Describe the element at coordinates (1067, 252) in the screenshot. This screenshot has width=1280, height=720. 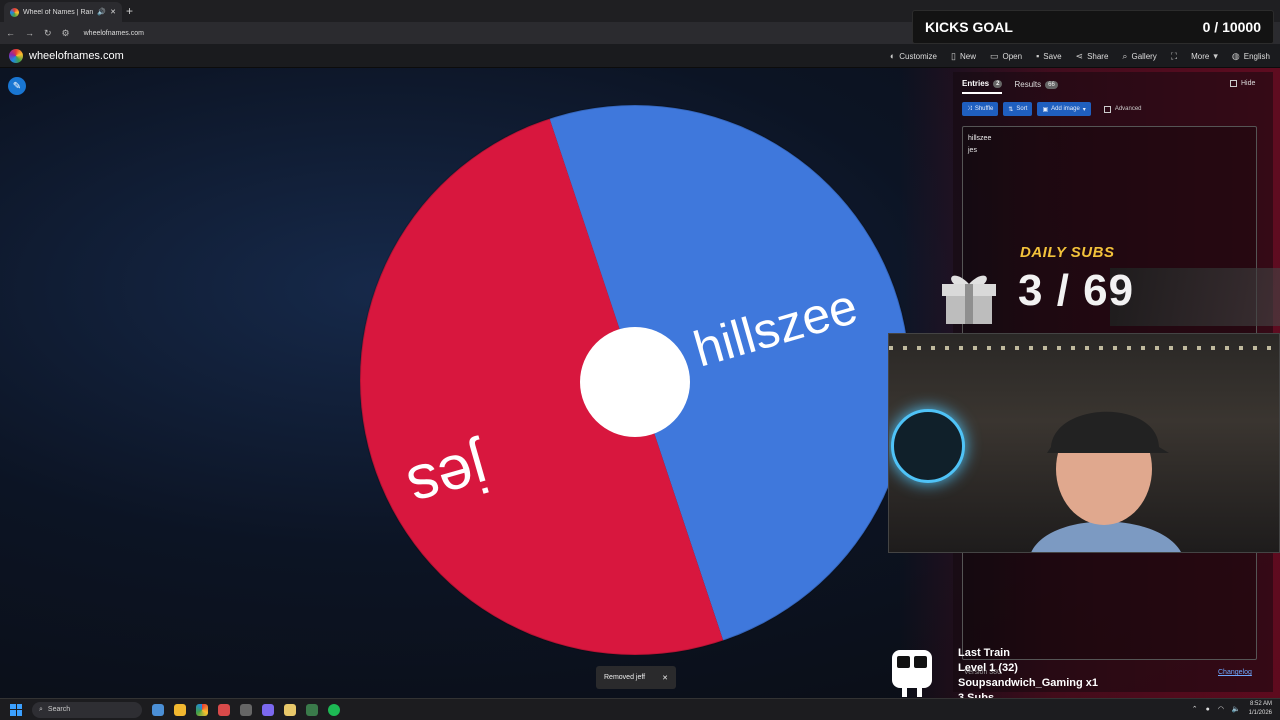
I see `daily-subs-title: DAILY SUBS` at that location.